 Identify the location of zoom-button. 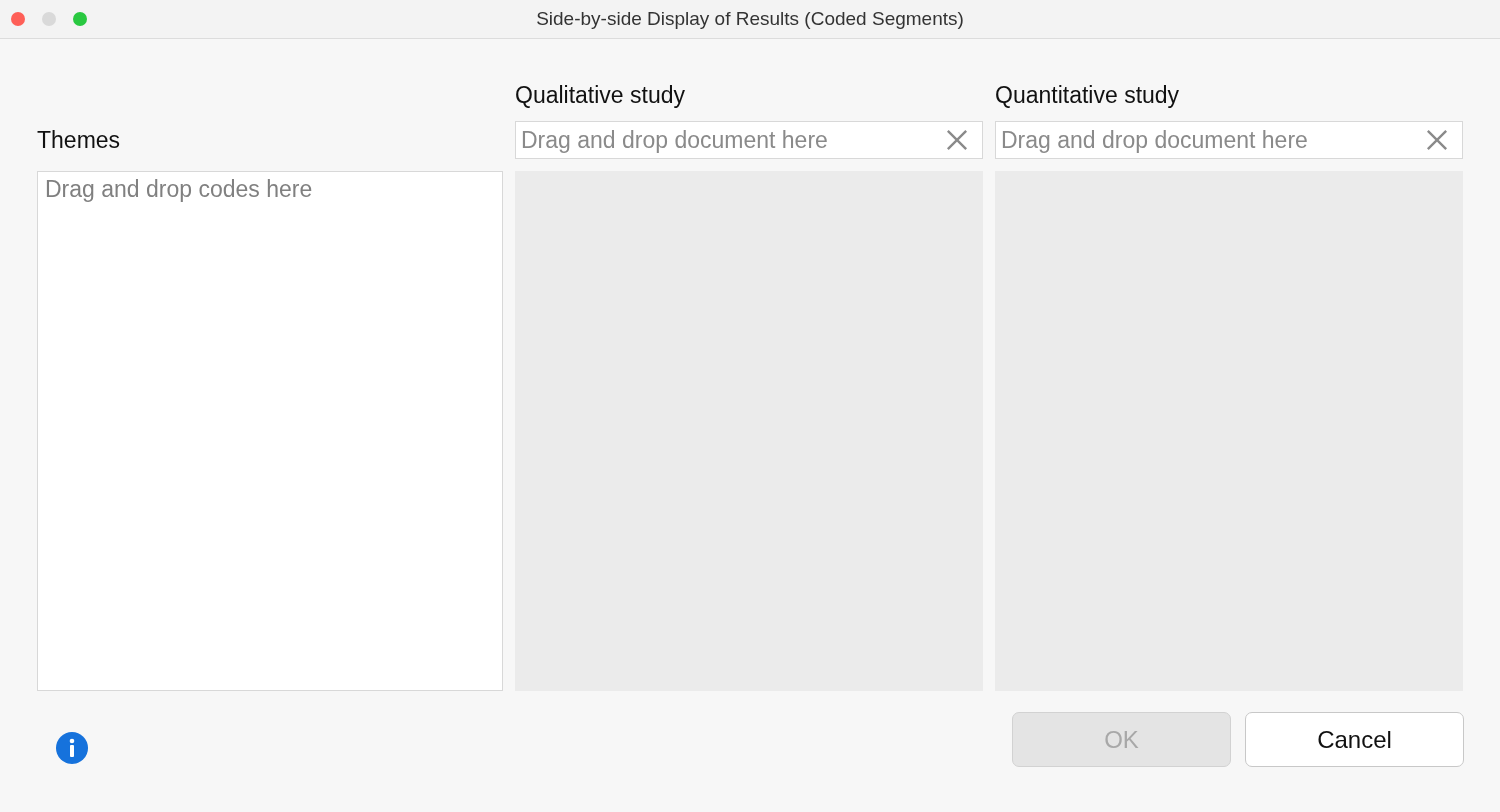
(80, 19).